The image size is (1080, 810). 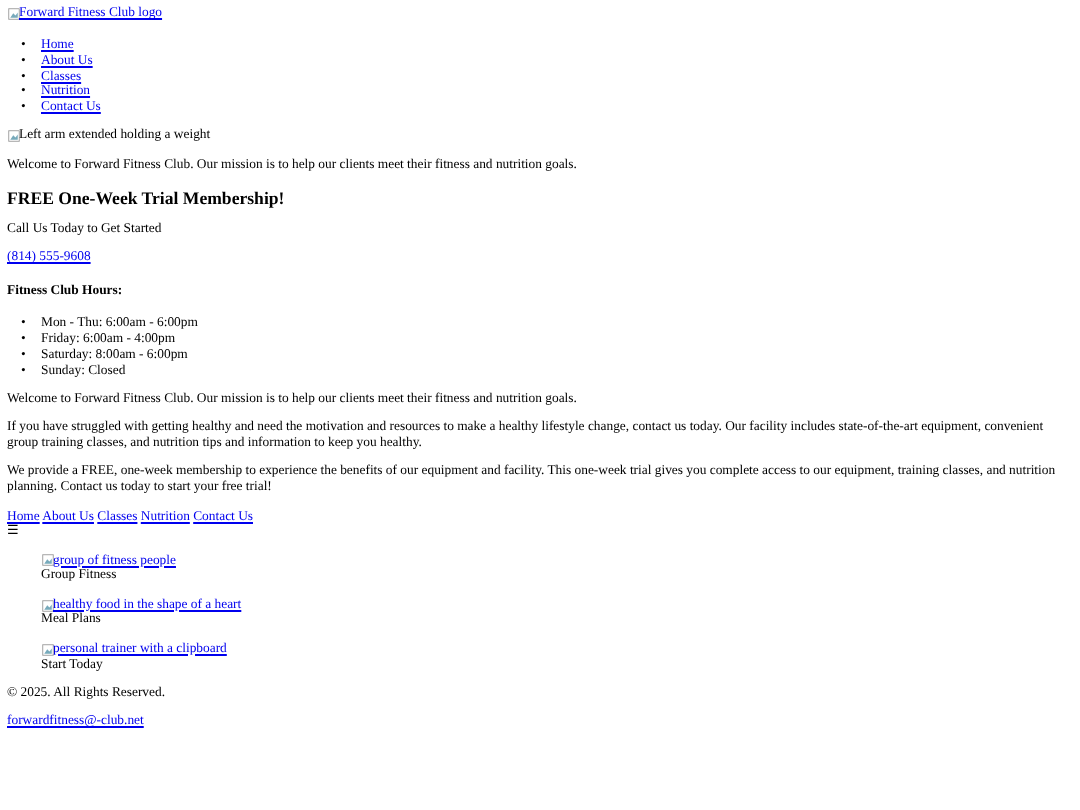 I want to click on trial-heading: FREE One-Week Trial Membership!, so click(x=147, y=197).